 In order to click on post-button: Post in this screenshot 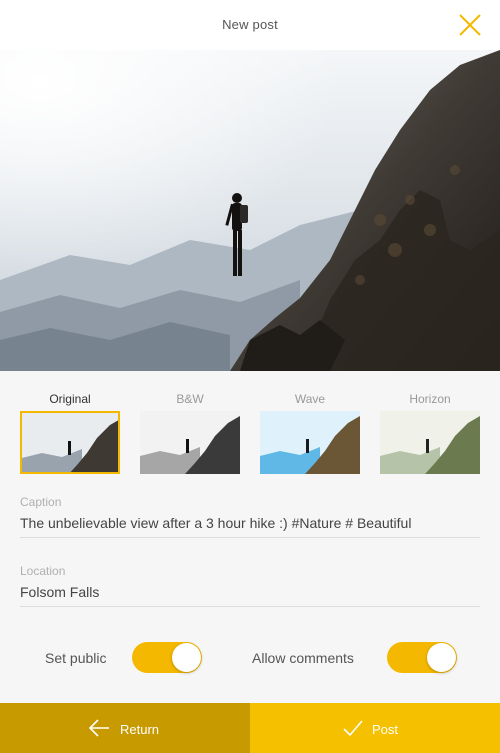, I will do `click(375, 728)`.